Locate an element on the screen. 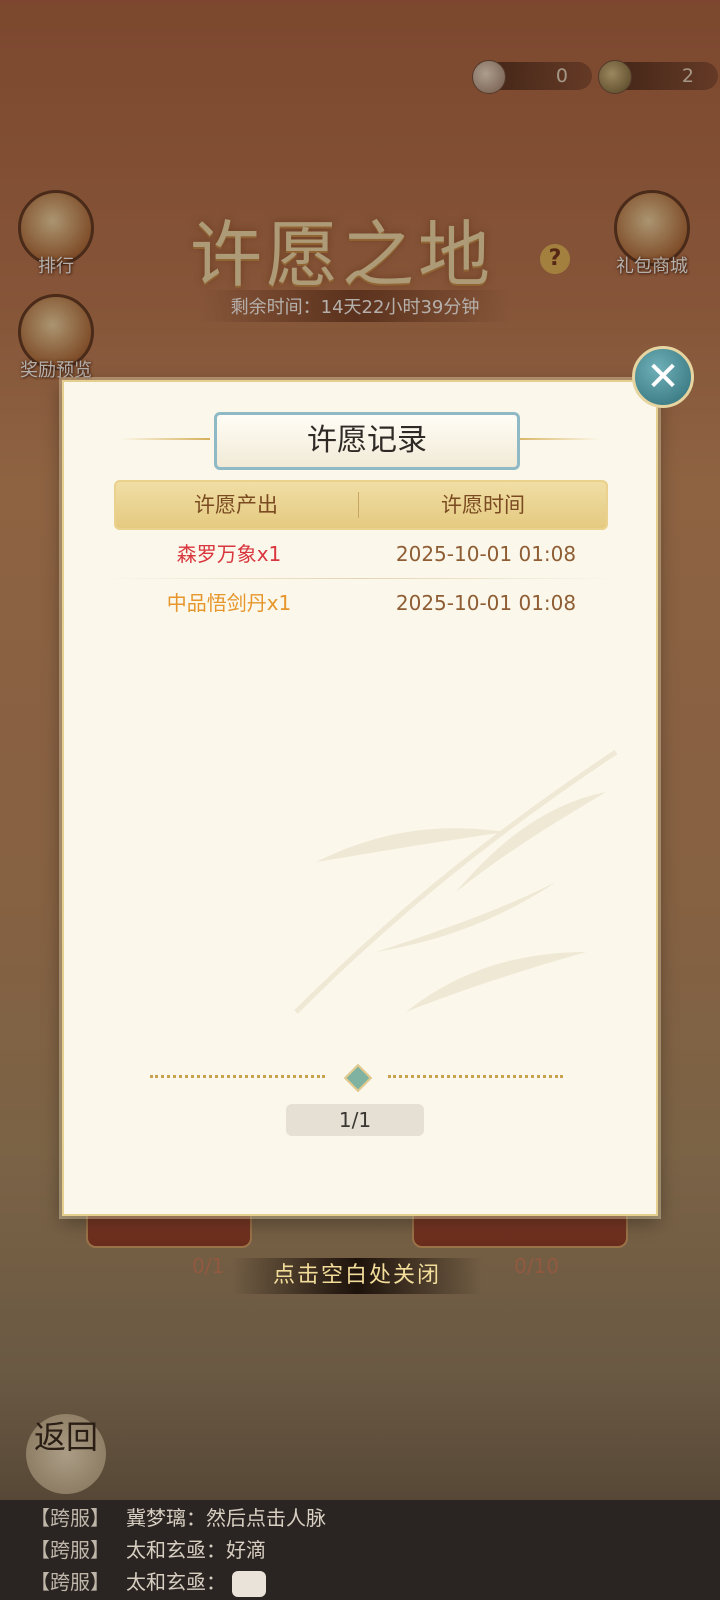 Image resolution: width=720 pixels, height=1600 pixels. title-ornament-left is located at coordinates (165, 439).